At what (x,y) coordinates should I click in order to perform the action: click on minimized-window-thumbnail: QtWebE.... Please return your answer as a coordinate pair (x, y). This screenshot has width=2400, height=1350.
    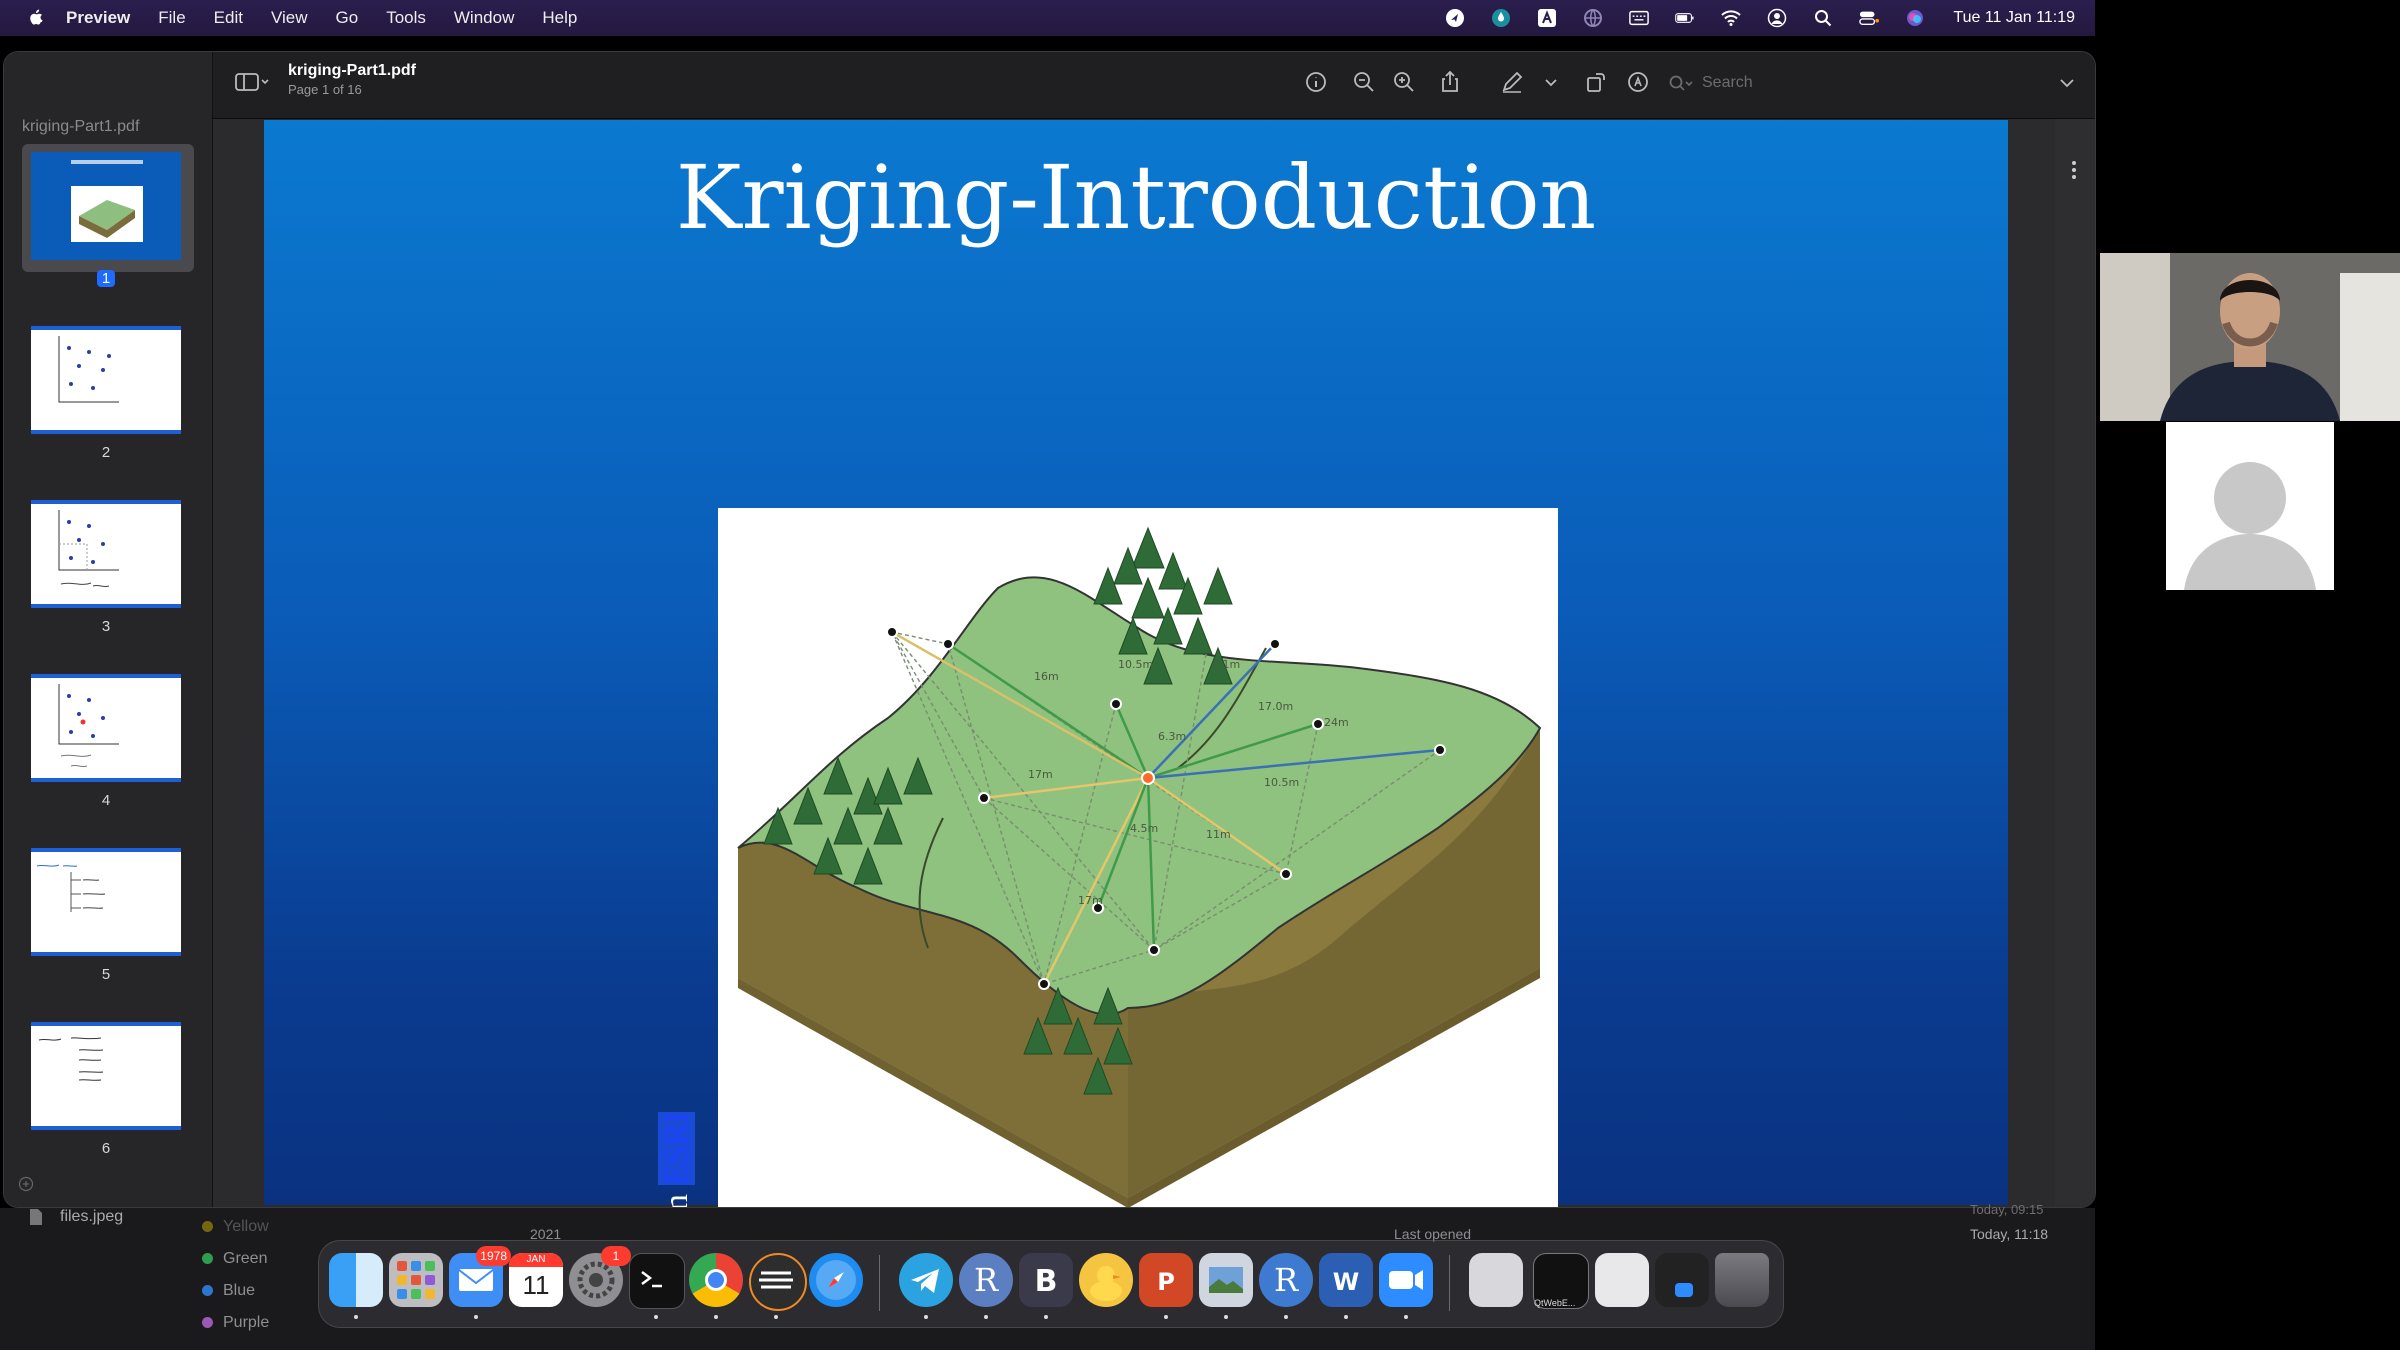
    Looking at the image, I should click on (1561, 1281).